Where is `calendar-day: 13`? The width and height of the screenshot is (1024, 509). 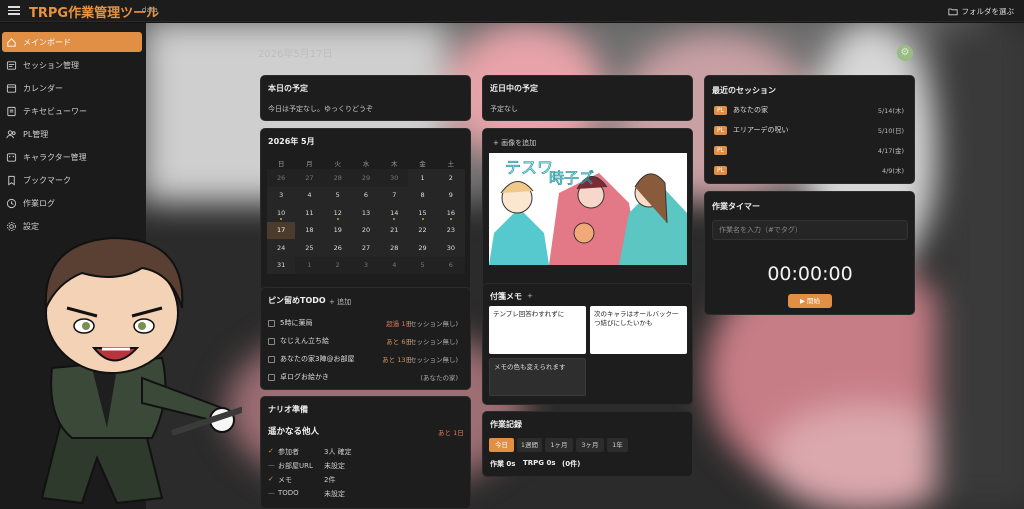
calendar-day: 13 is located at coordinates (366, 213).